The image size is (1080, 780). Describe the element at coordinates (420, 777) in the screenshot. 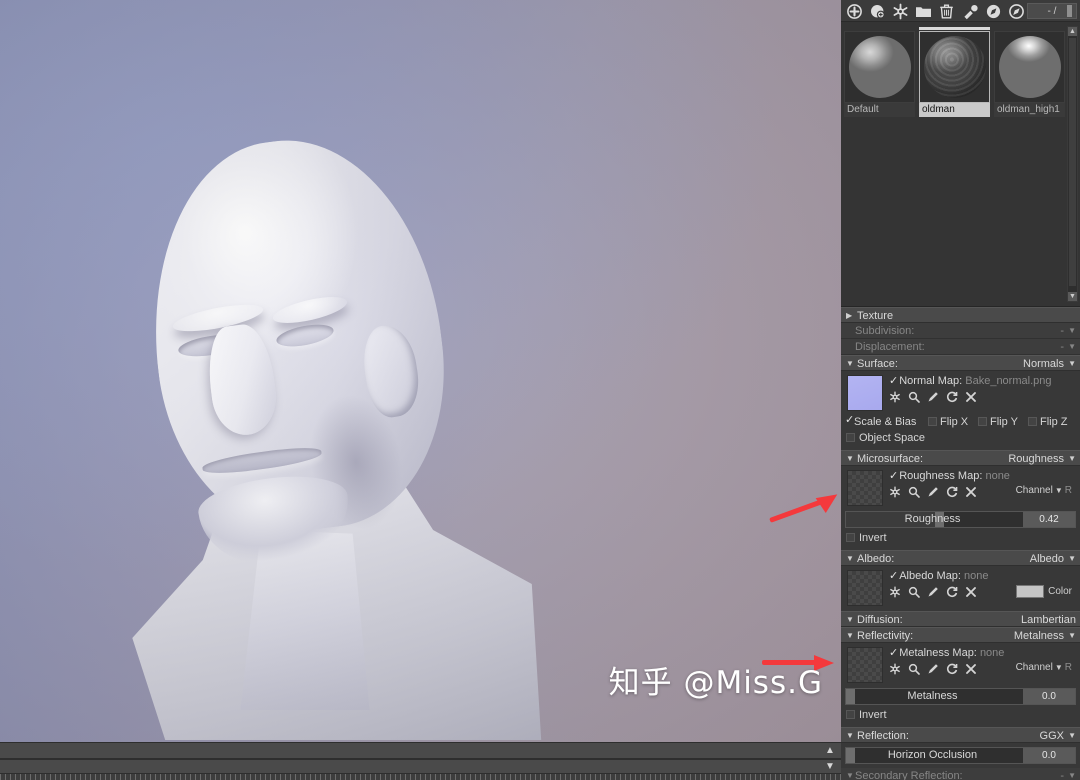

I see `timeline-ruler` at that location.